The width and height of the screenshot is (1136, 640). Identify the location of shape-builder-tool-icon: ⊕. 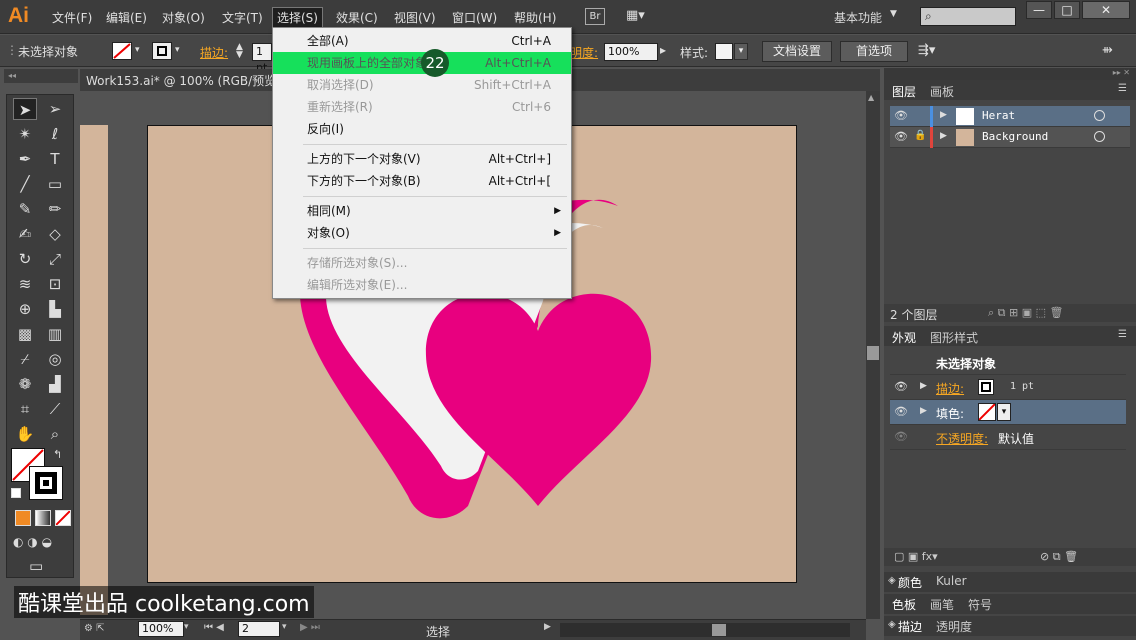
(25, 309).